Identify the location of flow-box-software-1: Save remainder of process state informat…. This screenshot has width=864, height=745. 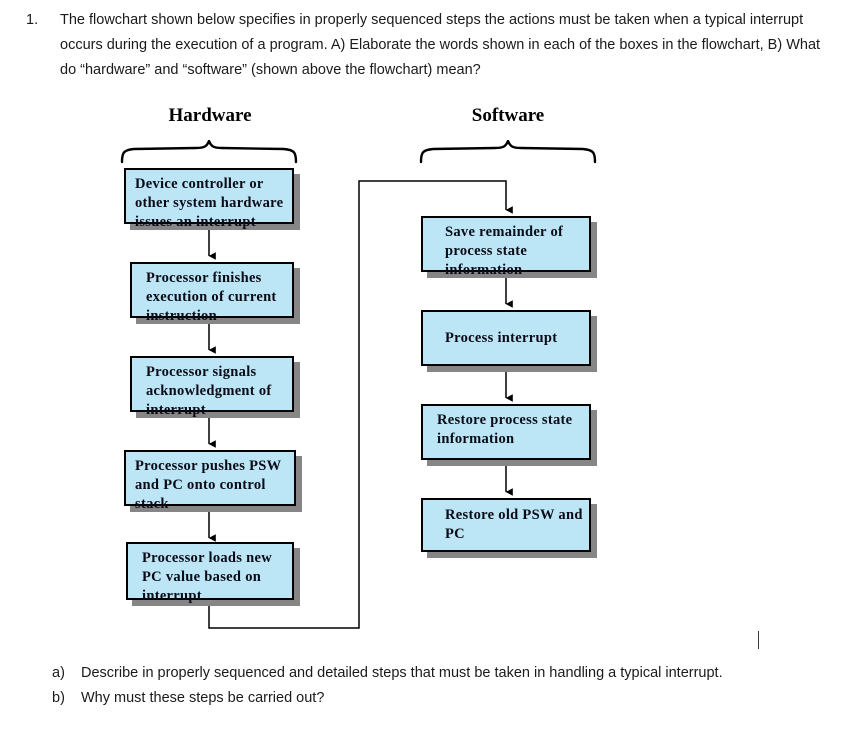
(506, 247).